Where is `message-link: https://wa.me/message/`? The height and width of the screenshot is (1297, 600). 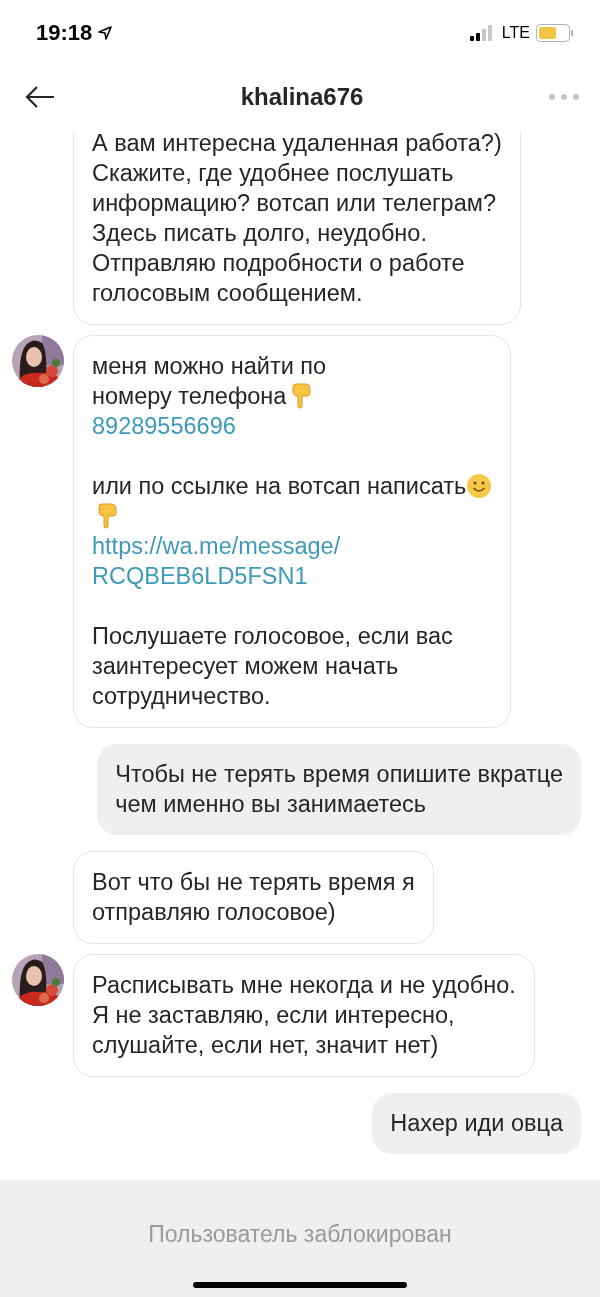 message-link: https://wa.me/message/ is located at coordinates (216, 546).